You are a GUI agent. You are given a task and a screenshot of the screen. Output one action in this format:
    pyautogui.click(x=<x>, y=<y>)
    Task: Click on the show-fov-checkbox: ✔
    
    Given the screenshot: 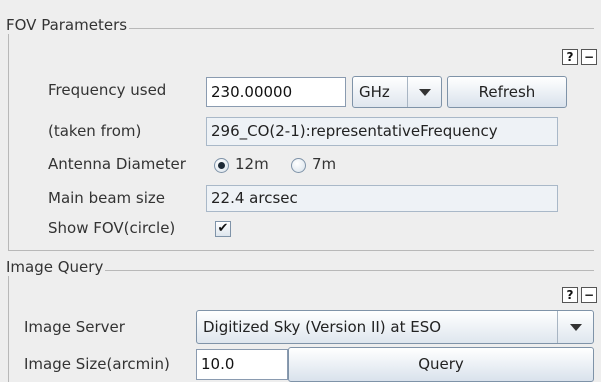 What is the action you would take?
    pyautogui.click(x=223, y=229)
    